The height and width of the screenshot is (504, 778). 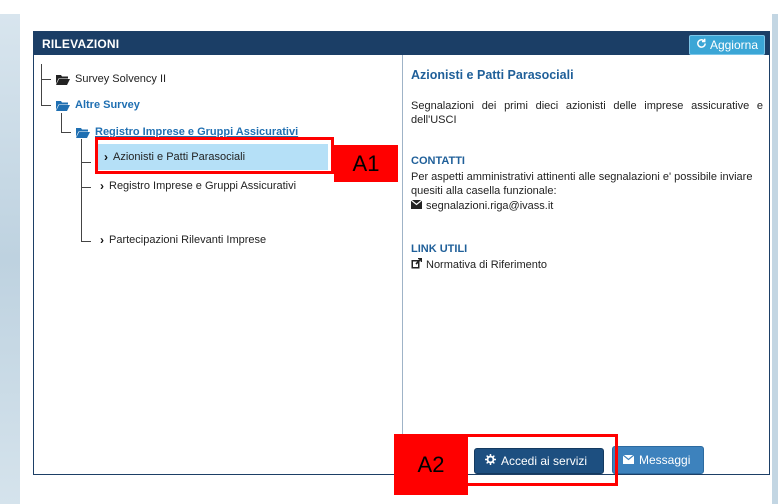 I want to click on annotation-a2-frame, so click(x=541, y=460).